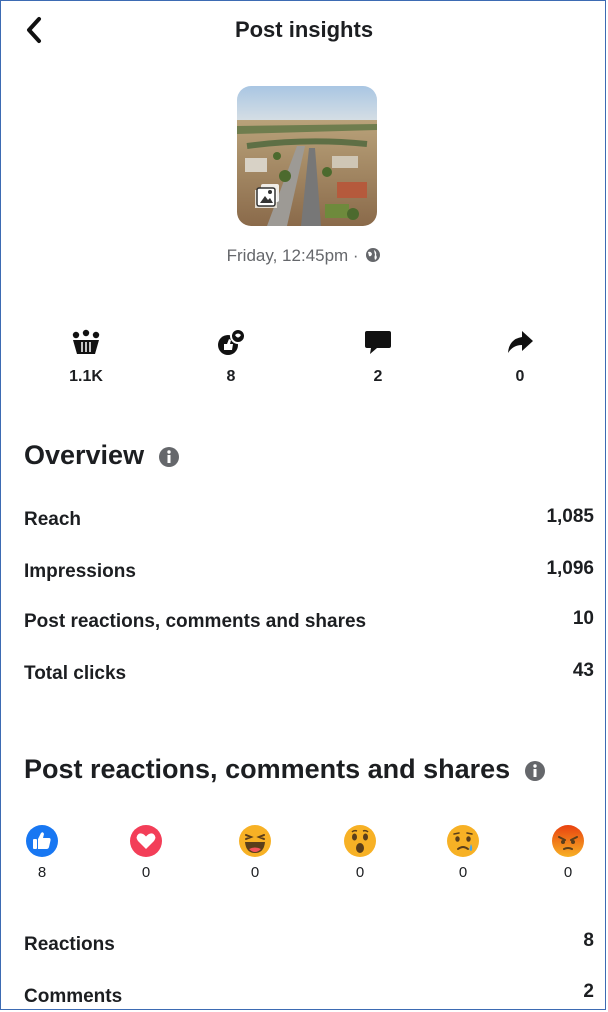  What do you see at coordinates (80, 571) in the screenshot?
I see `row-label: Impressions` at bounding box center [80, 571].